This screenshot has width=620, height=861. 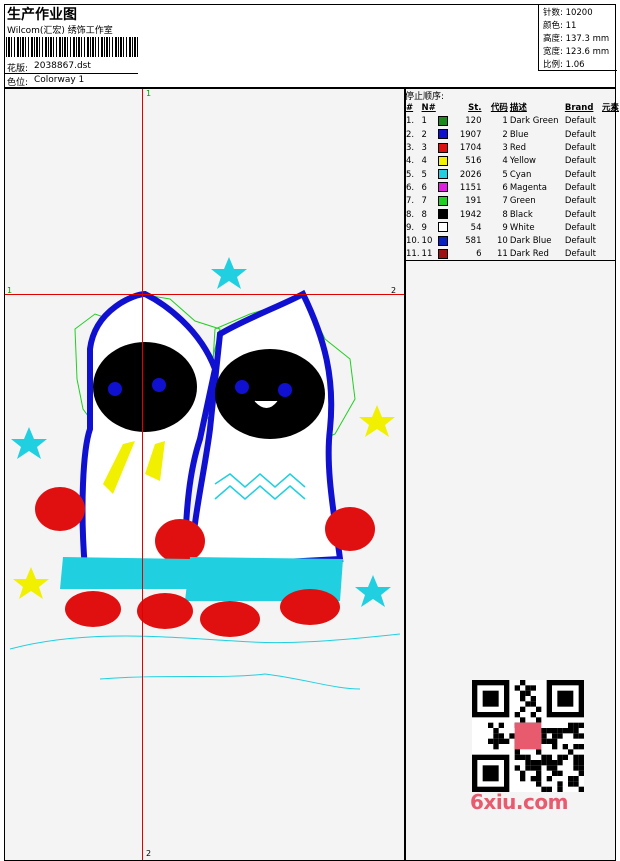 I want to click on row-code: 10, so click(x=502, y=241).